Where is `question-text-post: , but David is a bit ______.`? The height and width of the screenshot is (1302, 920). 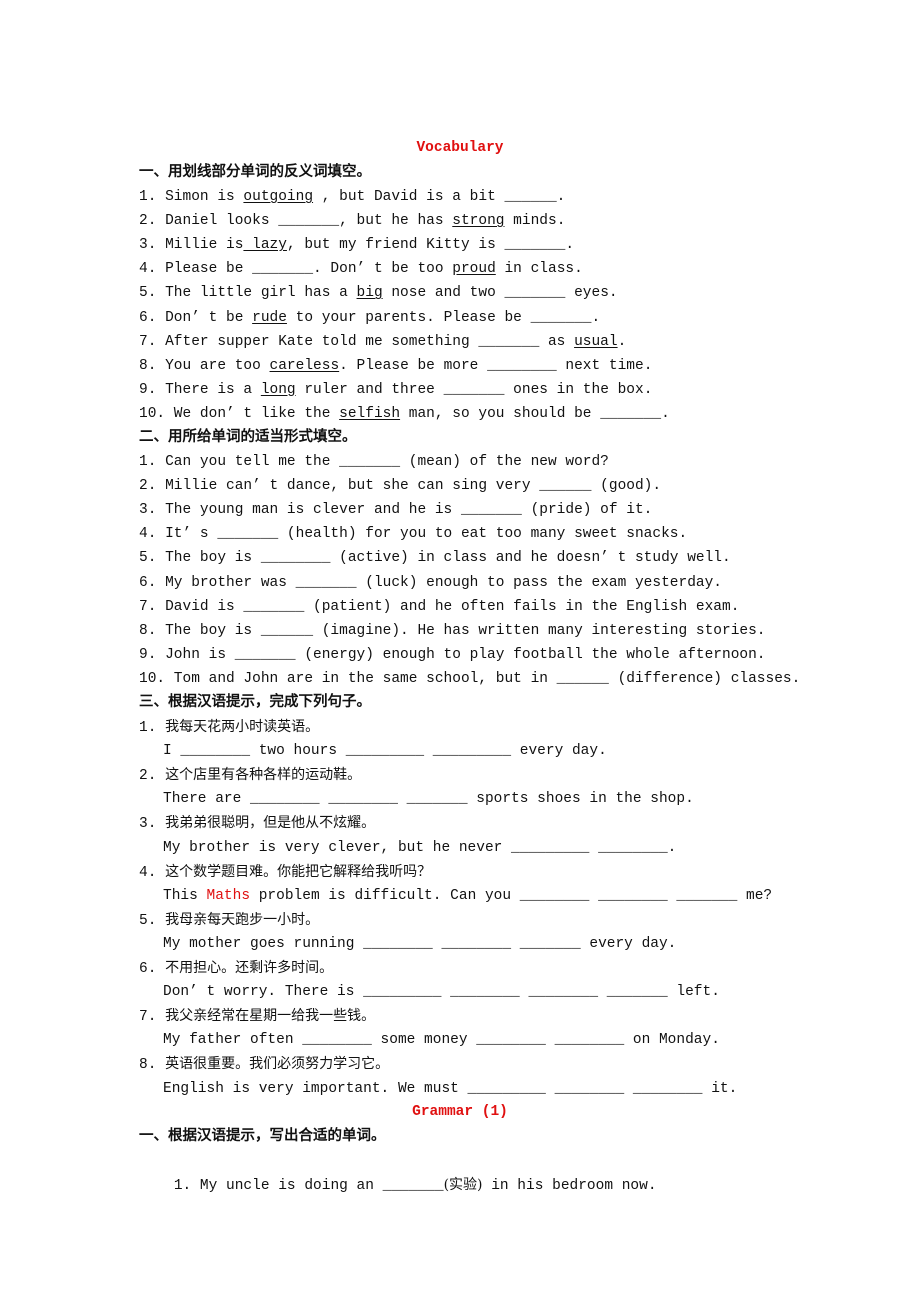
question-text-post: , but David is a bit ______. is located at coordinates (439, 197).